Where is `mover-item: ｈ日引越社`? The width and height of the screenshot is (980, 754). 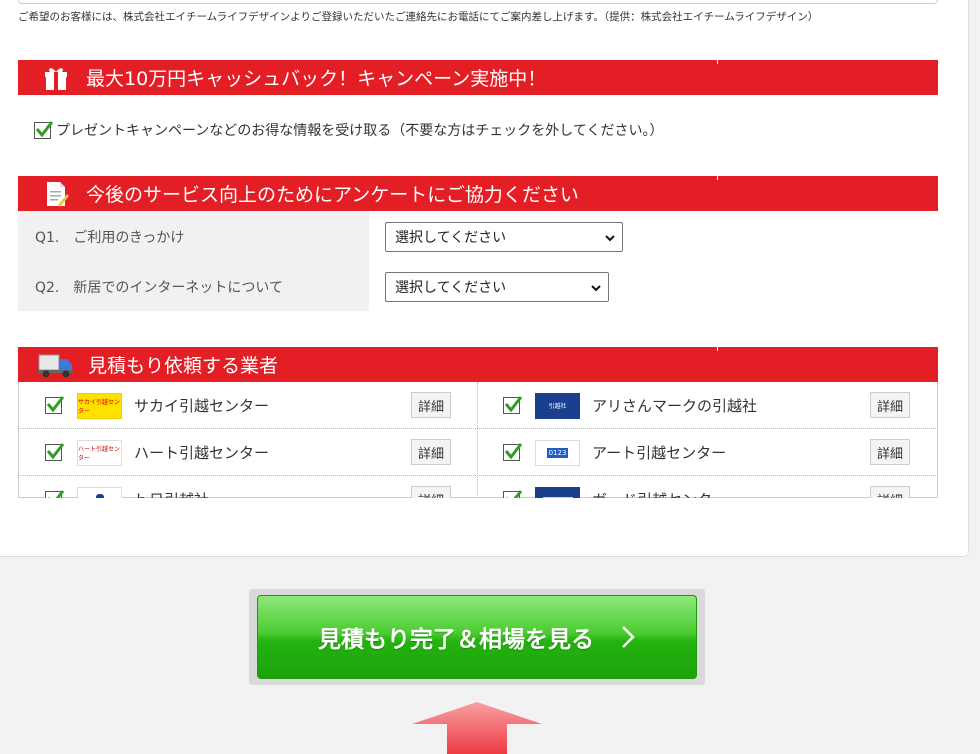
mover-item: ｈ日引越社 is located at coordinates (127, 487).